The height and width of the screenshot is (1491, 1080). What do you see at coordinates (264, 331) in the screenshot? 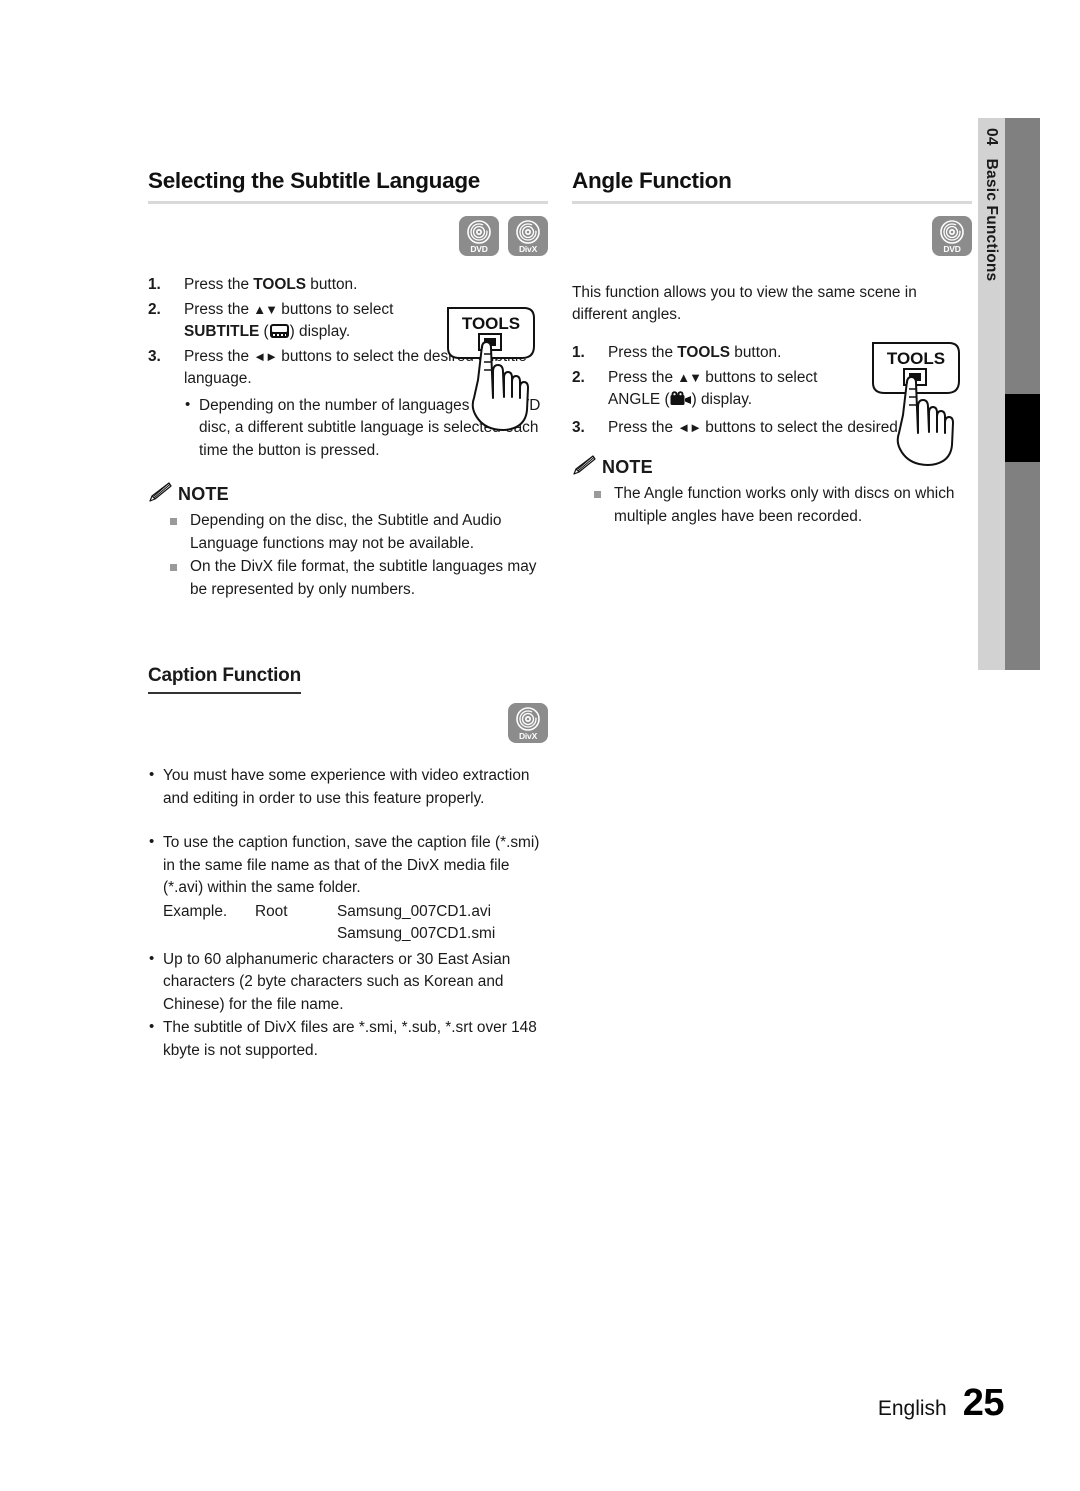
I see `paren-open: (` at bounding box center [264, 331].